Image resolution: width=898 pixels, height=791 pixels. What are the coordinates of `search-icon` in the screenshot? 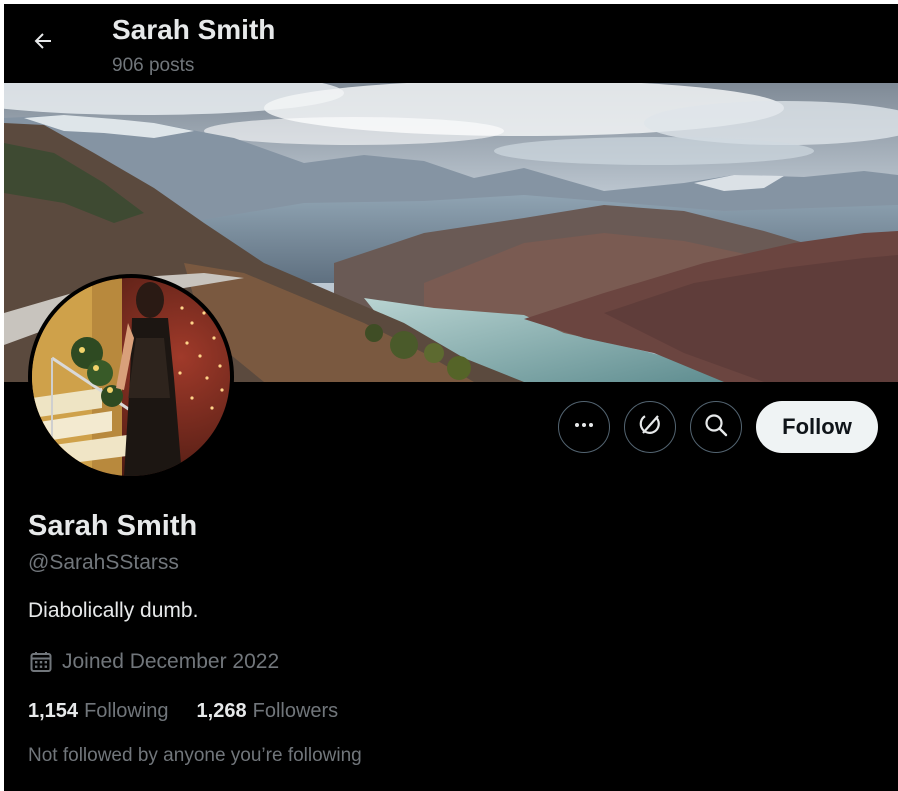 It's located at (716, 427).